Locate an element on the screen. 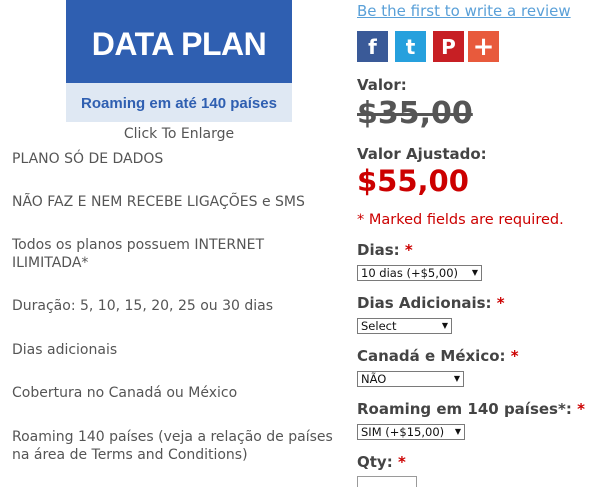 This screenshot has height=487, width=612. dias-adicionais-label-text: Dias Adicionais: is located at coordinates (424, 303).